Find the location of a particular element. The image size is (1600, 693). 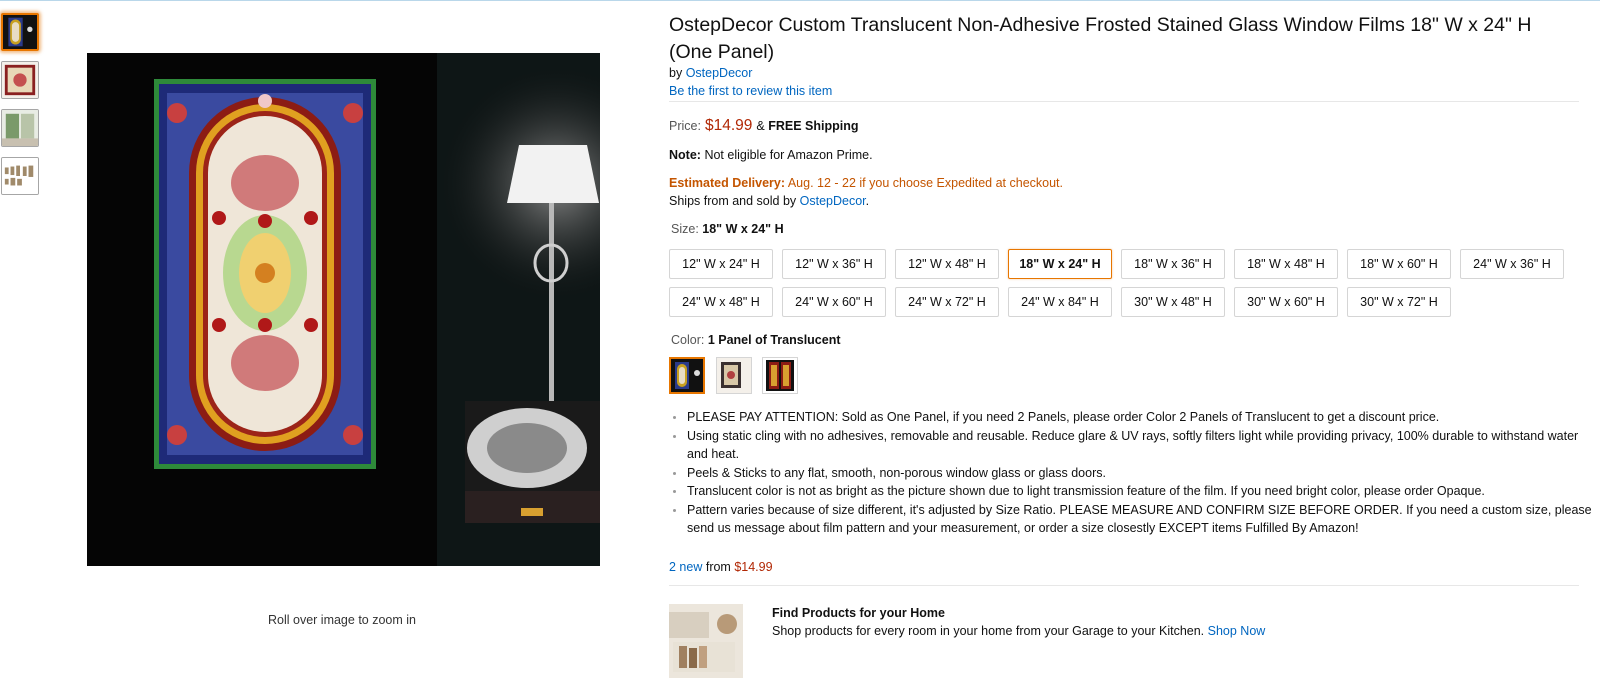

size-option: 24" W x 84" H is located at coordinates (1060, 302).